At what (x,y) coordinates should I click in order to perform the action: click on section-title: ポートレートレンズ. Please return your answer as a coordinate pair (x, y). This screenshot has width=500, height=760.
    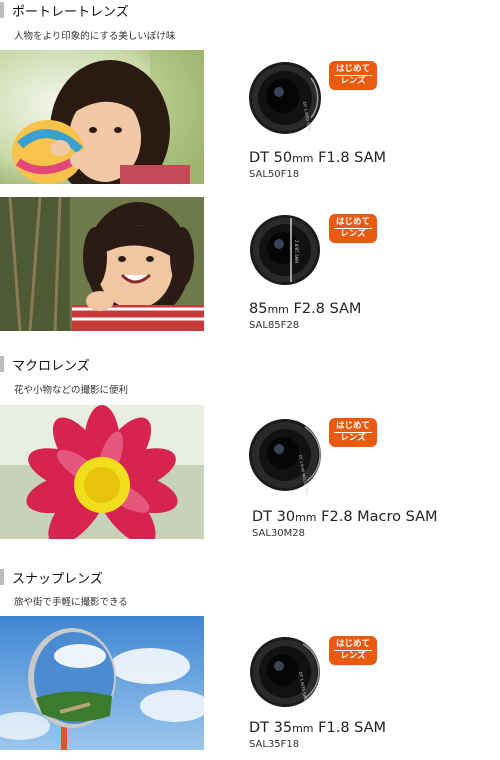
    Looking at the image, I should click on (70, 12).